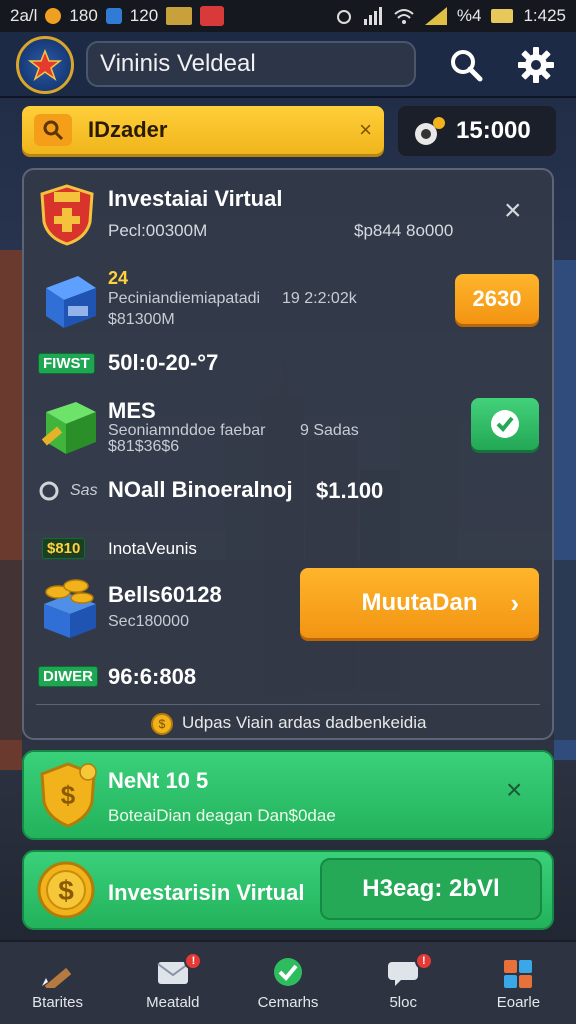 This screenshot has width=576, height=1024. Describe the element at coordinates (403, 983) in the screenshot. I see `nav-item-5loc: ! 5loc` at that location.